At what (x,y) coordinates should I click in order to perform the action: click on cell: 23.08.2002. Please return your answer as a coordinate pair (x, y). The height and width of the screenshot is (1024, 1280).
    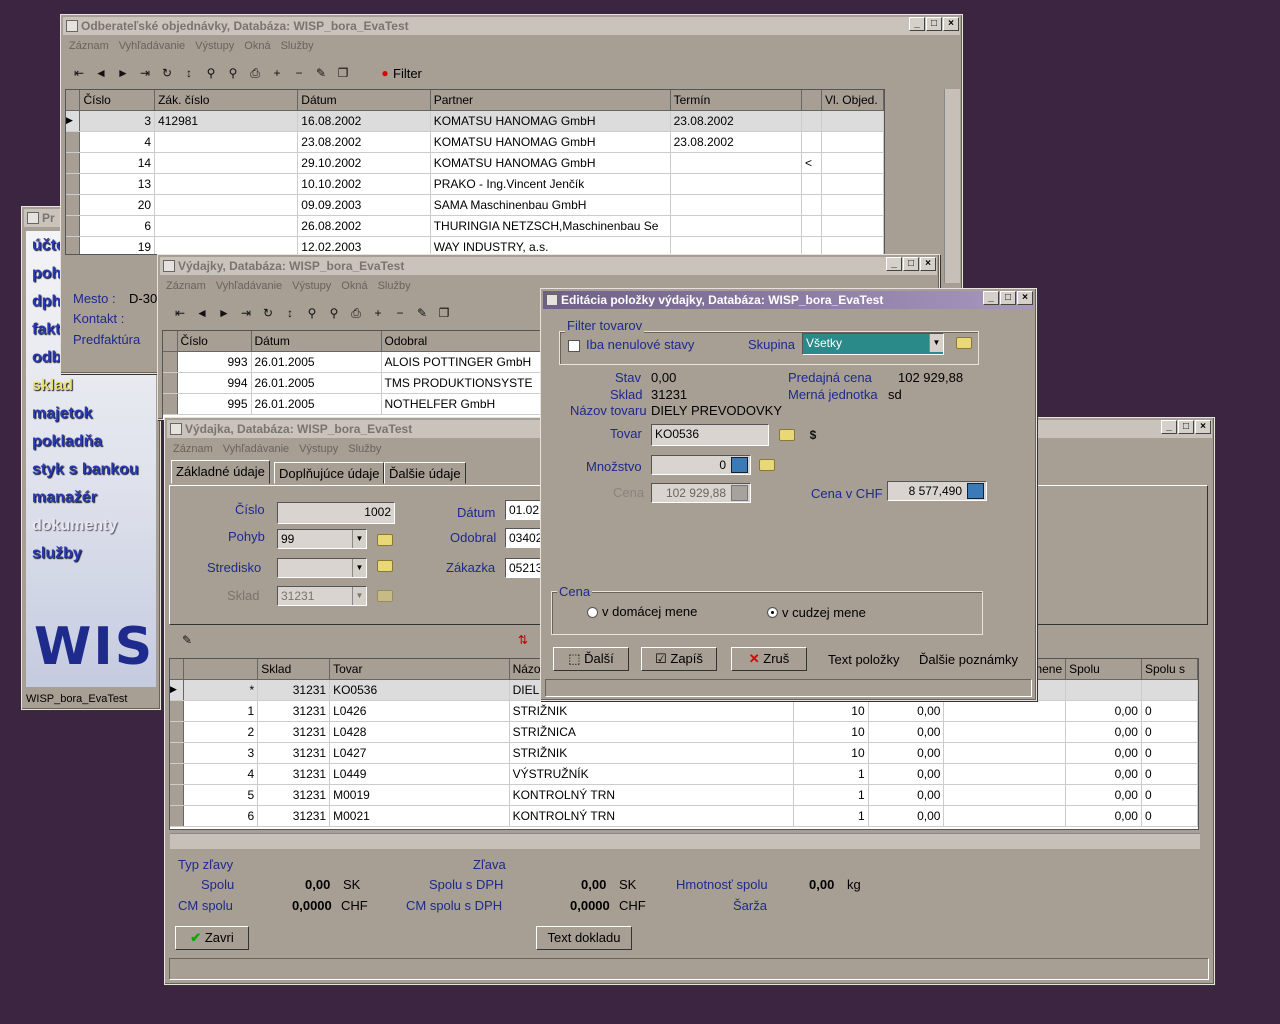
    Looking at the image, I should click on (364, 142).